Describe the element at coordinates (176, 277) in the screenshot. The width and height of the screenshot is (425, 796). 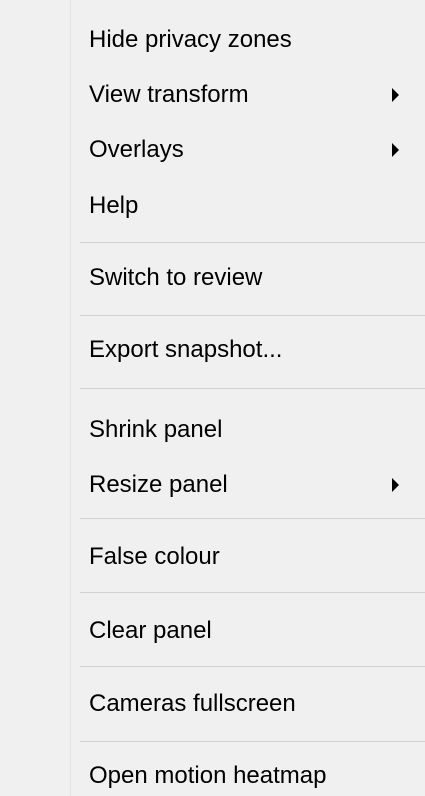
I see `menu-item-label: Switch to review` at that location.